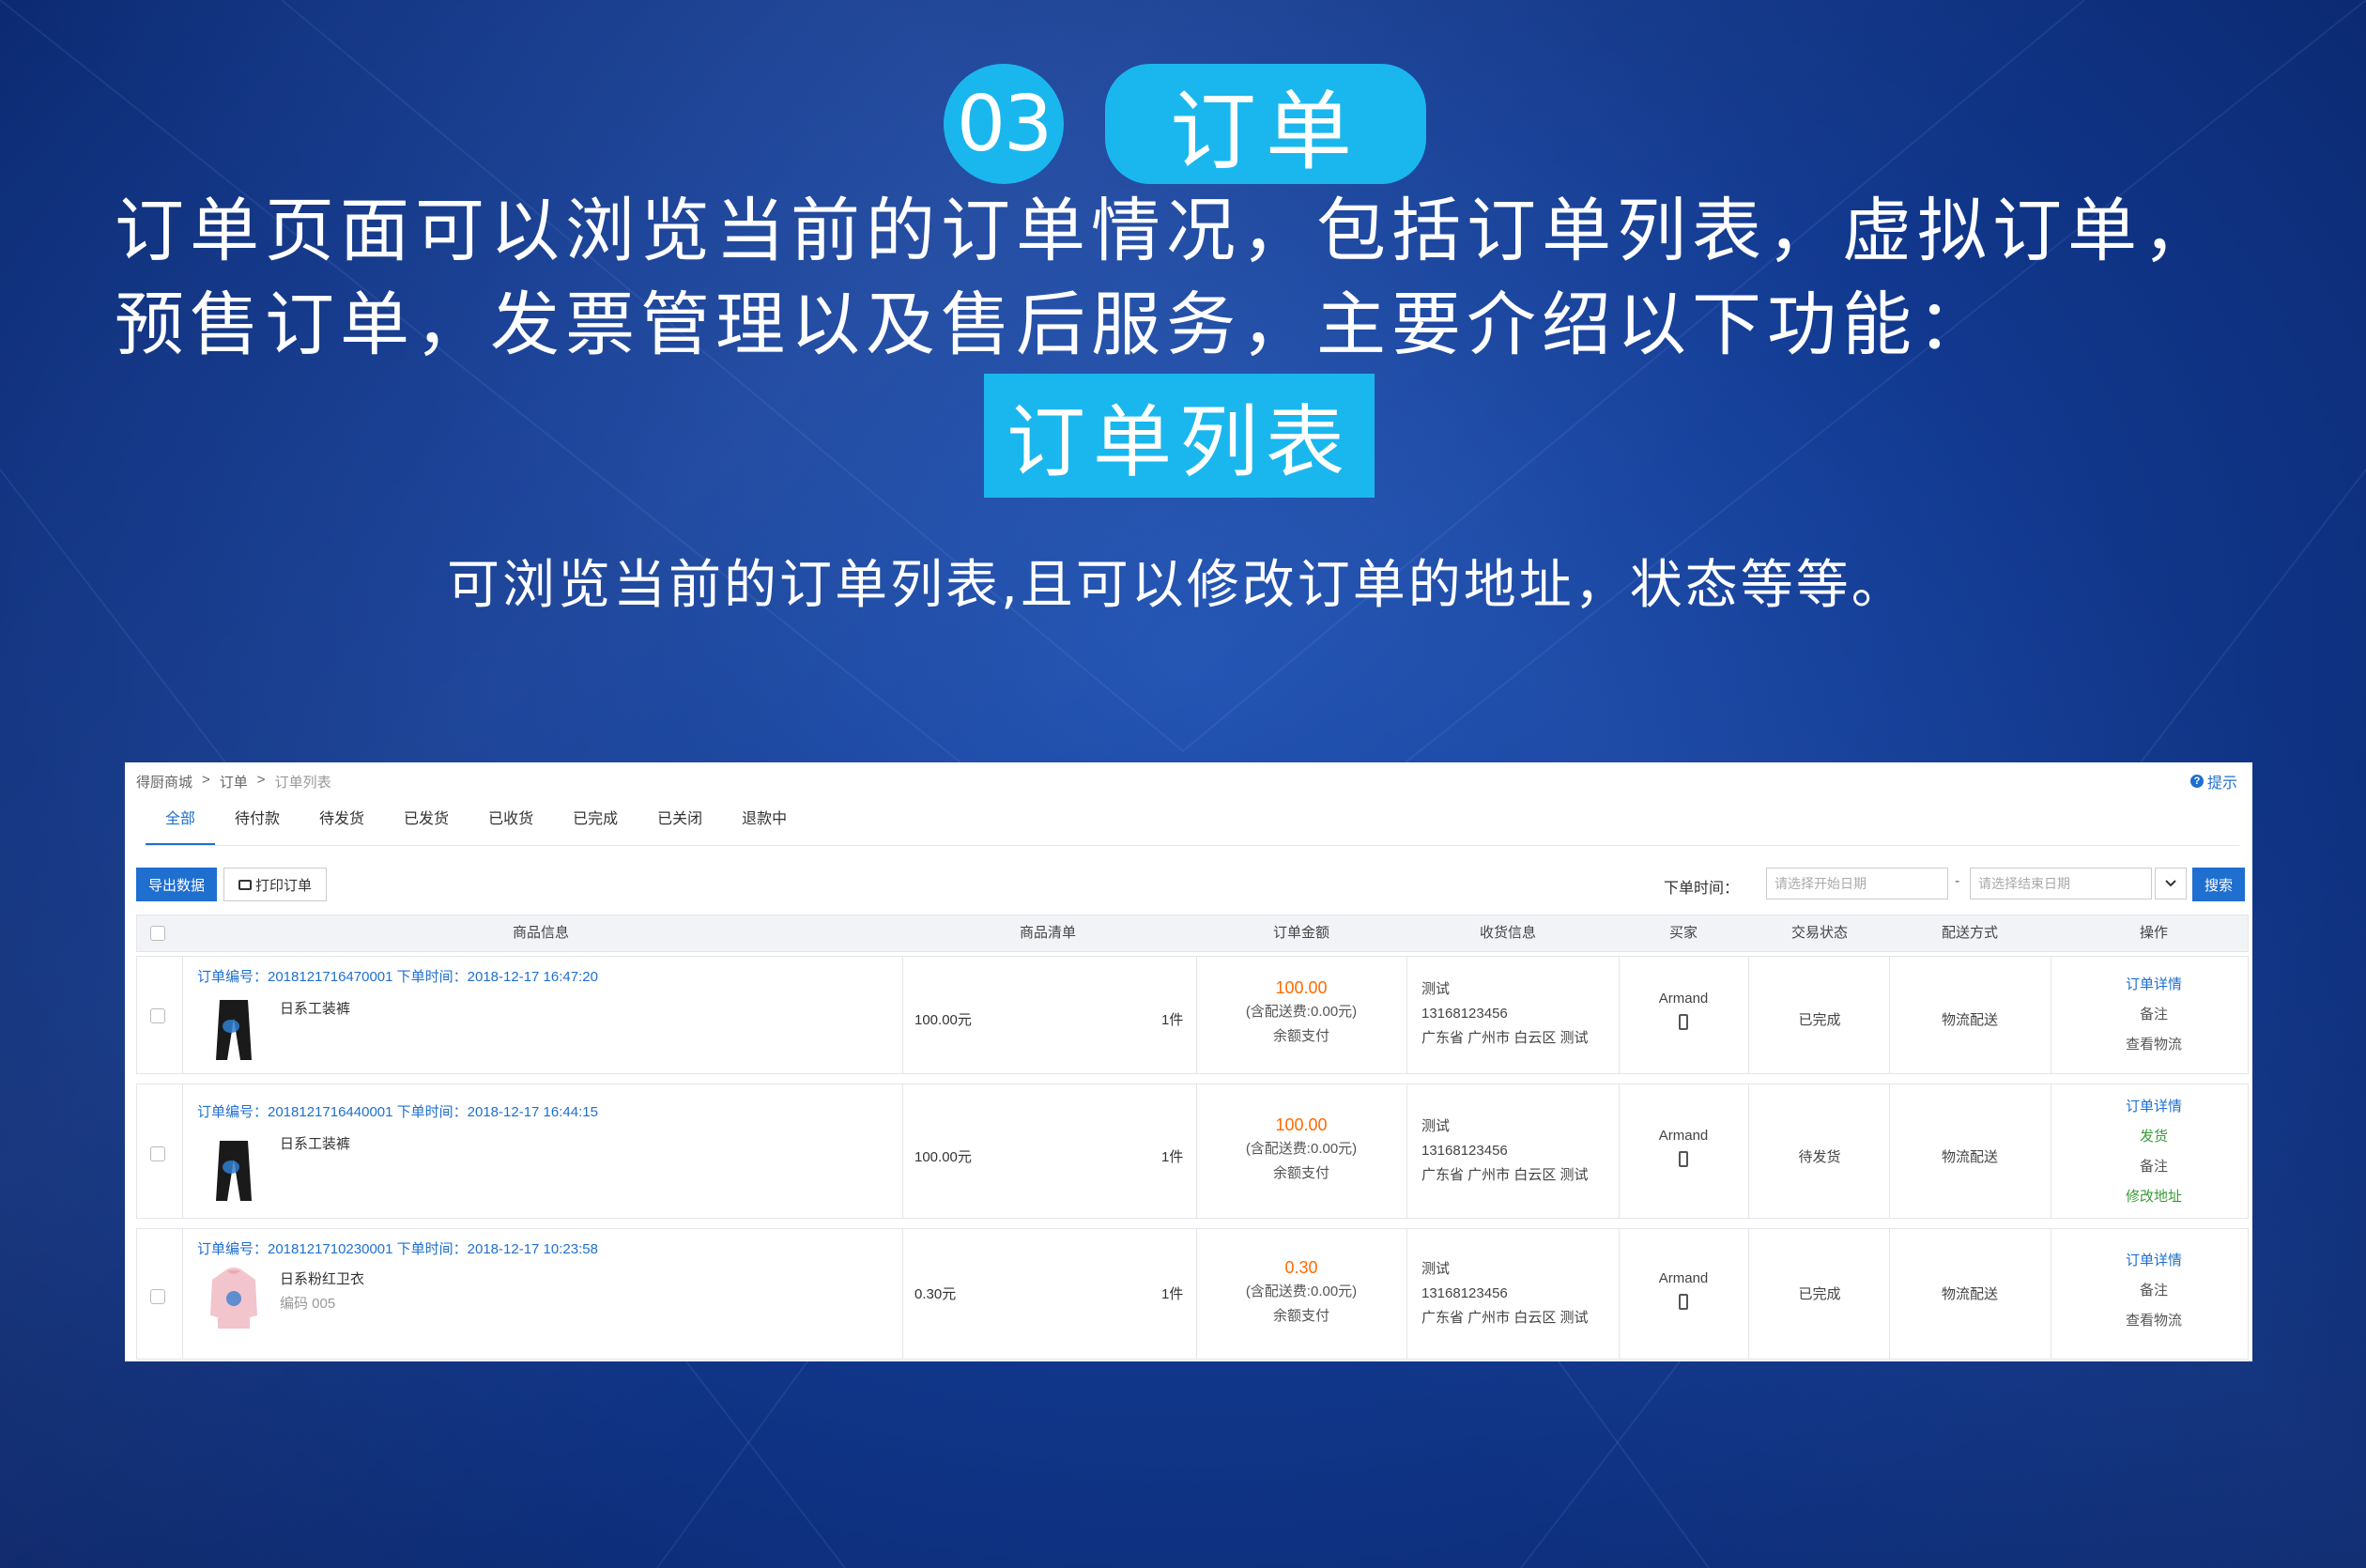 The height and width of the screenshot is (1568, 2366). What do you see at coordinates (2154, 1137) in the screenshot?
I see `ship-order-link: 发货` at bounding box center [2154, 1137].